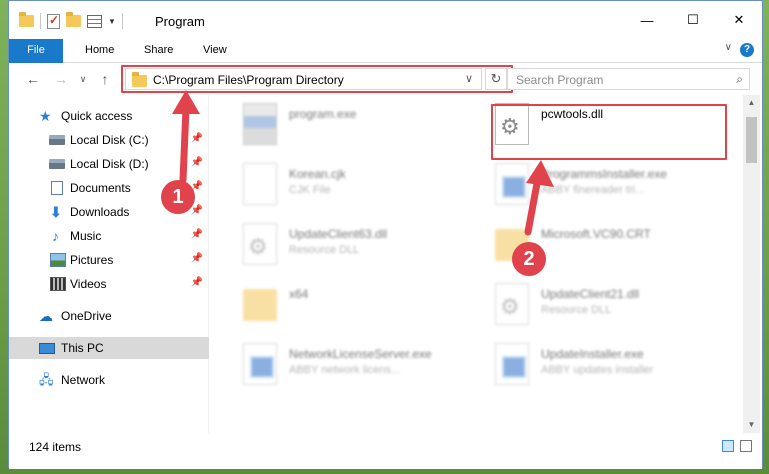  I want to click on sidebar-item-quick-access: ★ Quick access, so click(109, 116).